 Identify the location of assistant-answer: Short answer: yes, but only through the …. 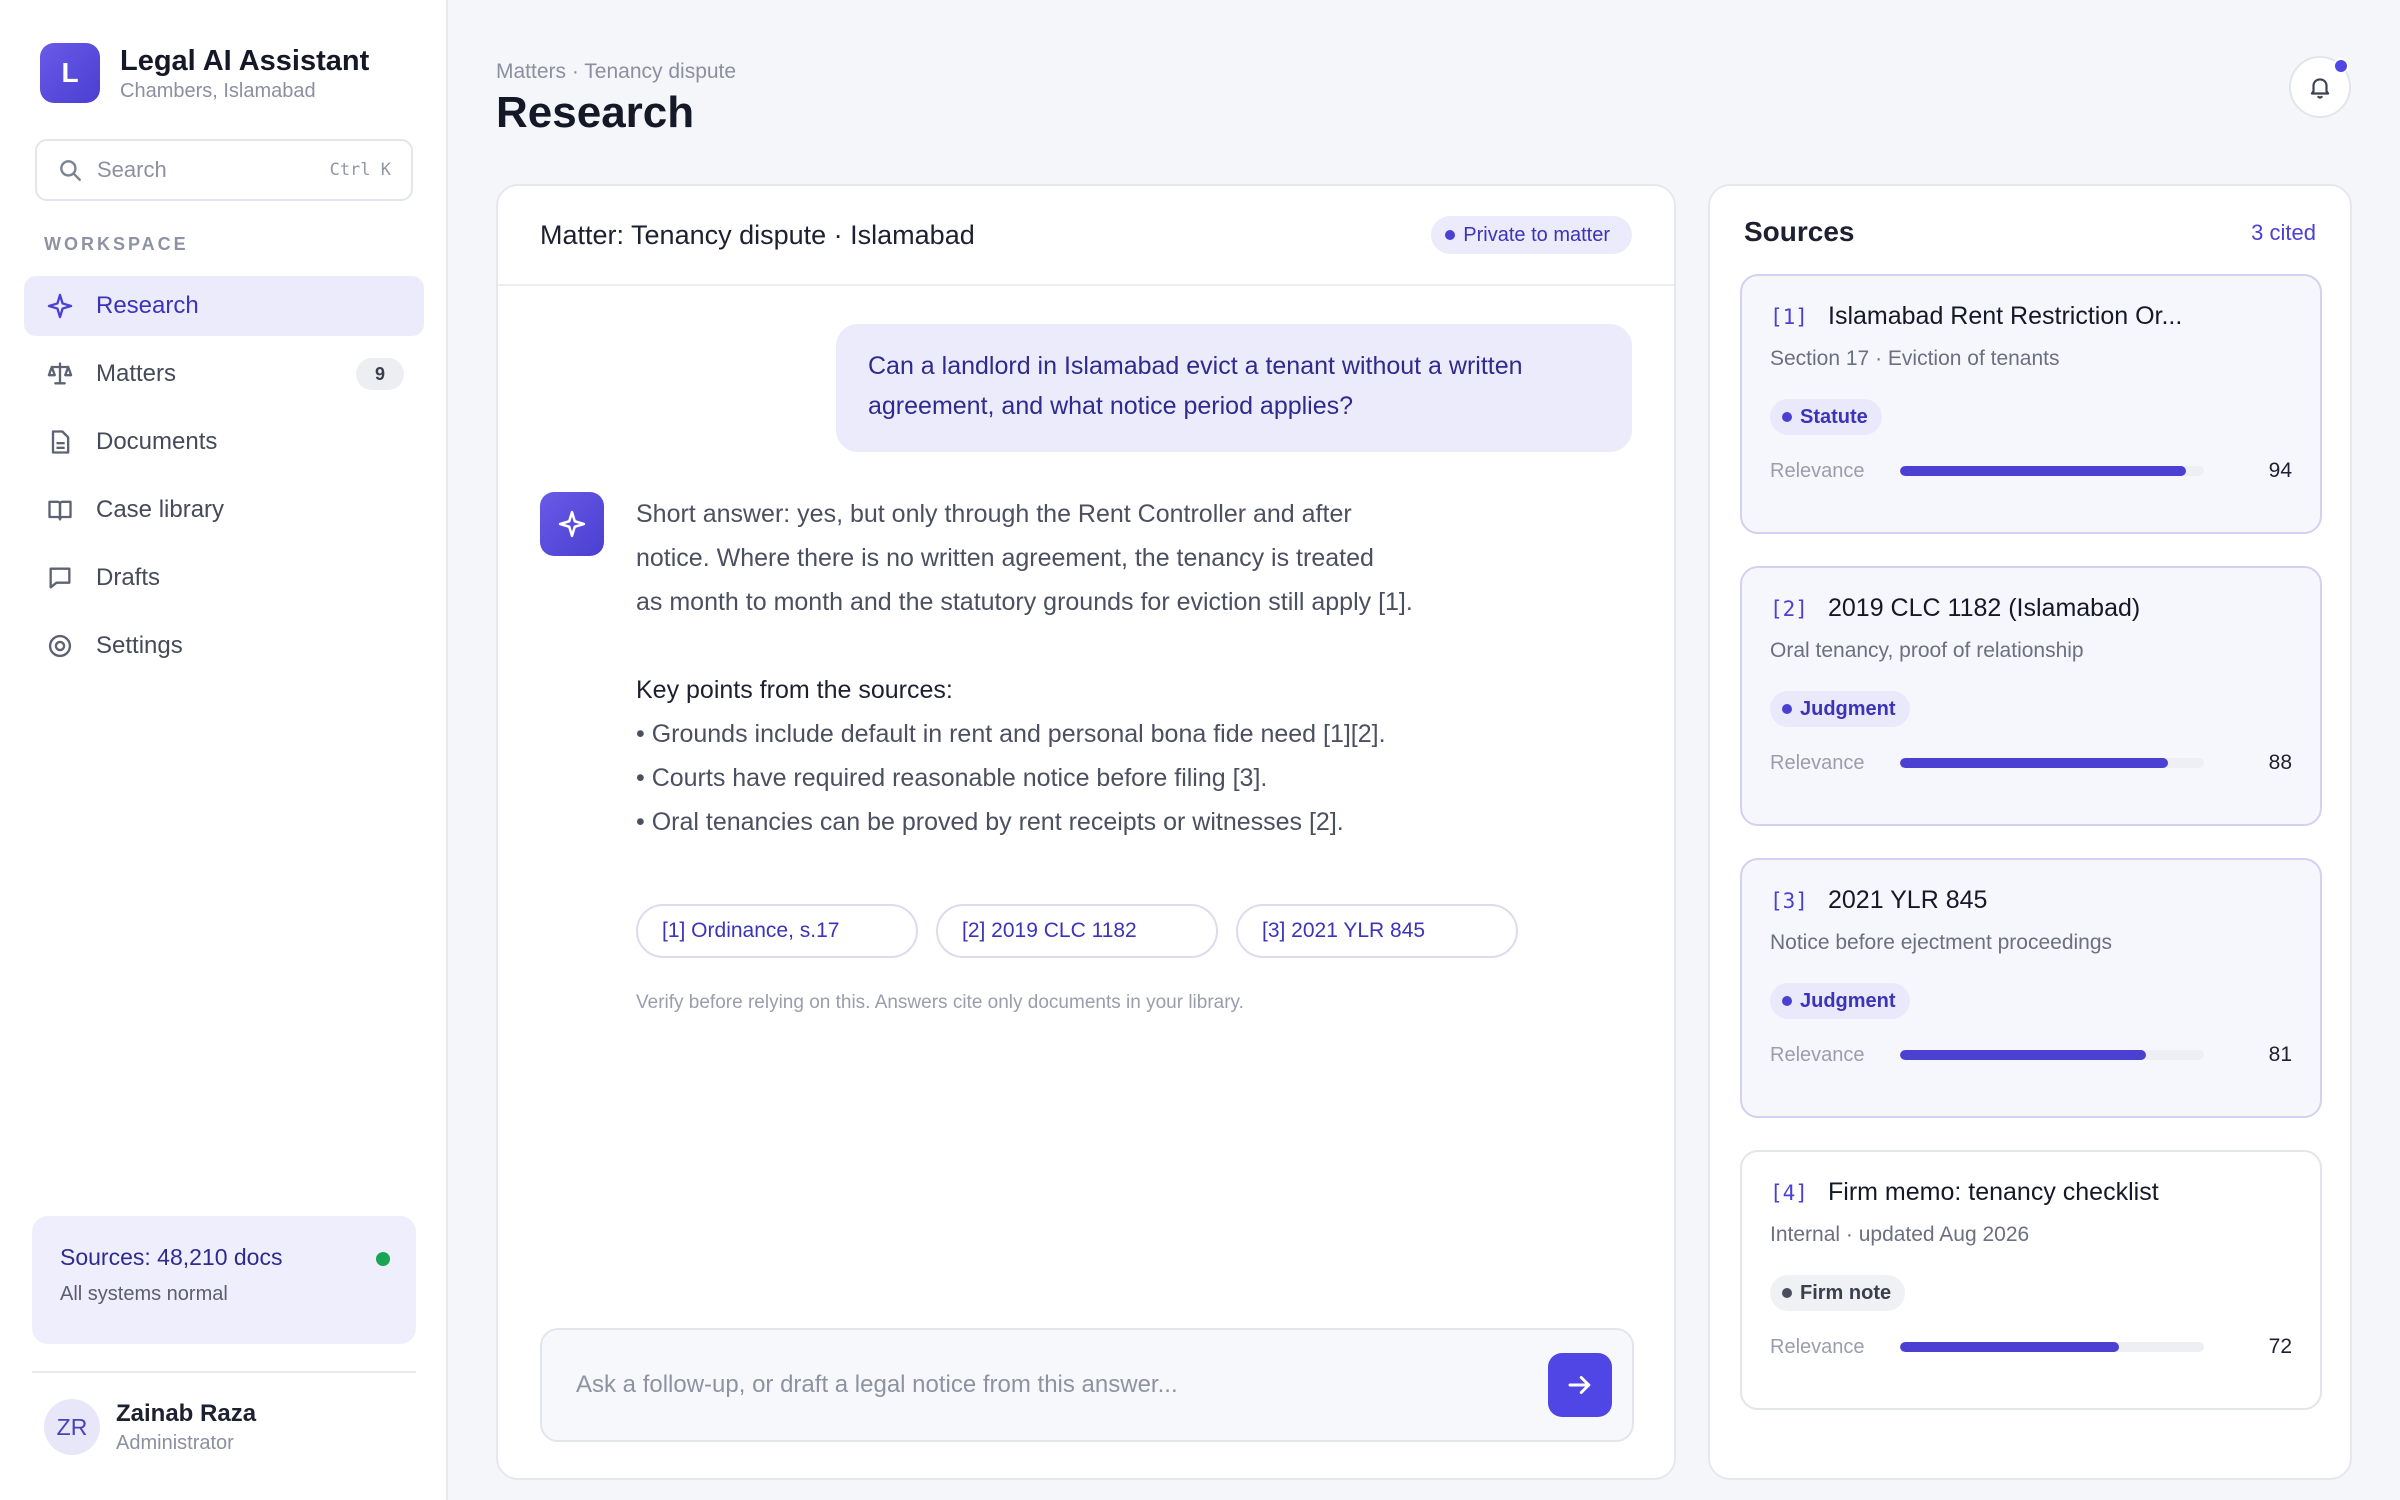
(1066, 668).